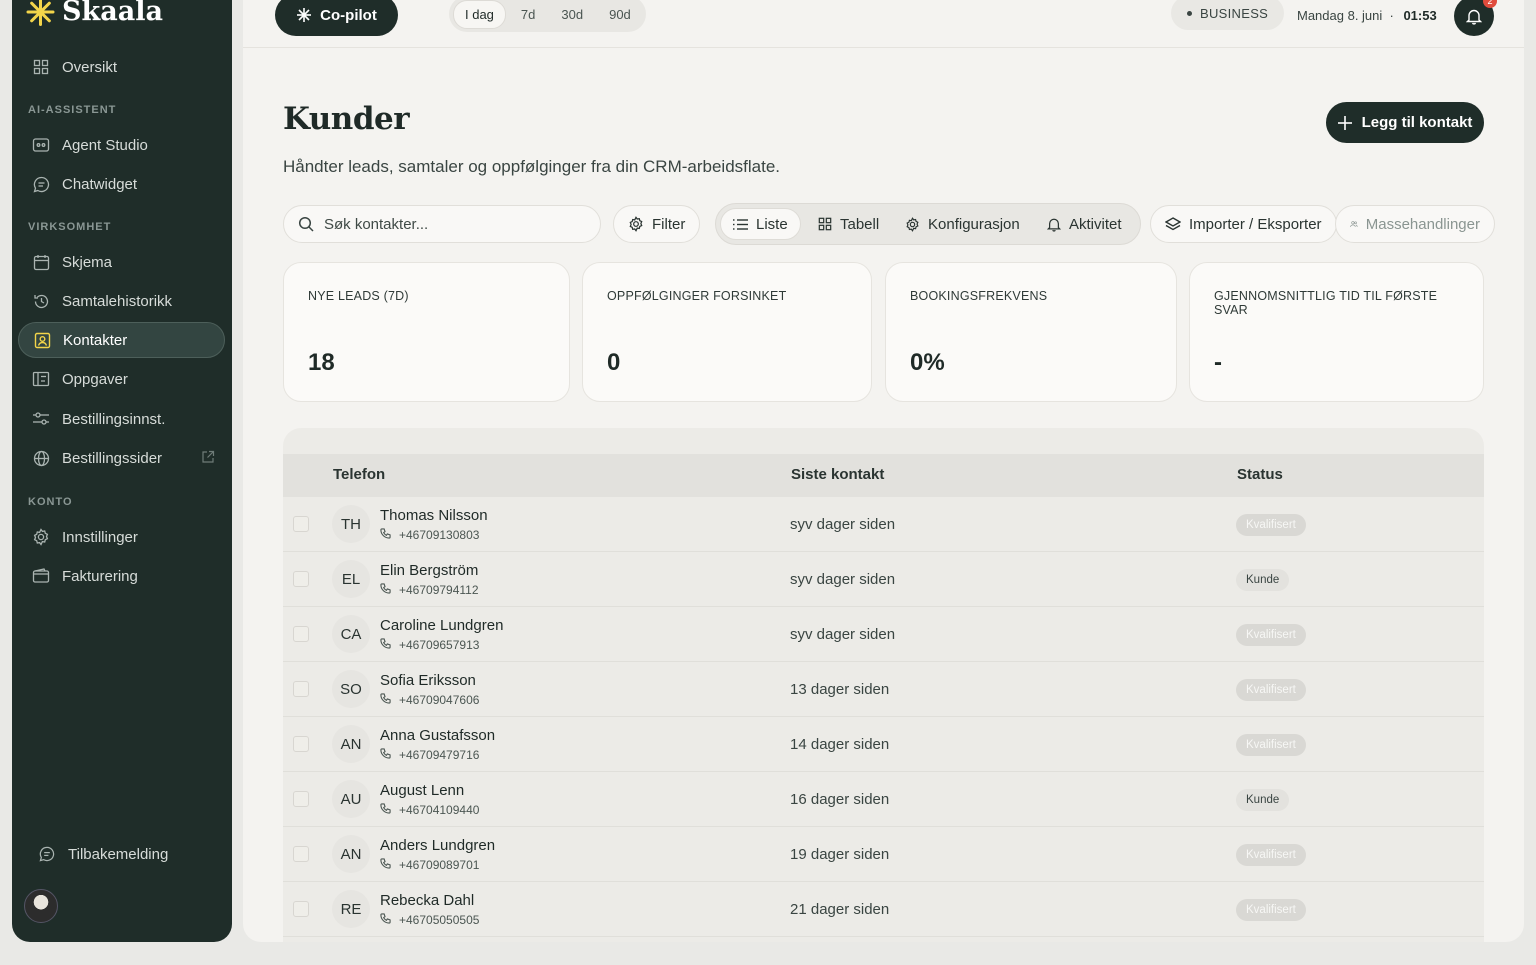 This screenshot has width=1536, height=965. What do you see at coordinates (428, 680) in the screenshot?
I see `contact-name: Sofia Eriksson` at bounding box center [428, 680].